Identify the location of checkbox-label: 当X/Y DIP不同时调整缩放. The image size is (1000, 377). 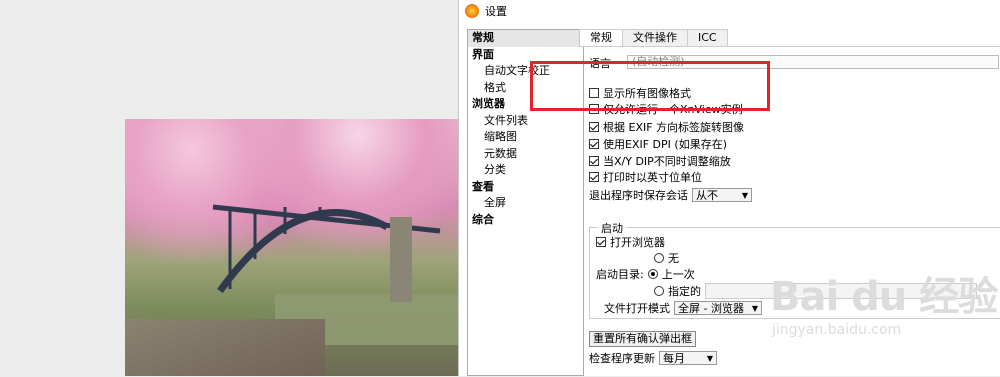
(667, 161).